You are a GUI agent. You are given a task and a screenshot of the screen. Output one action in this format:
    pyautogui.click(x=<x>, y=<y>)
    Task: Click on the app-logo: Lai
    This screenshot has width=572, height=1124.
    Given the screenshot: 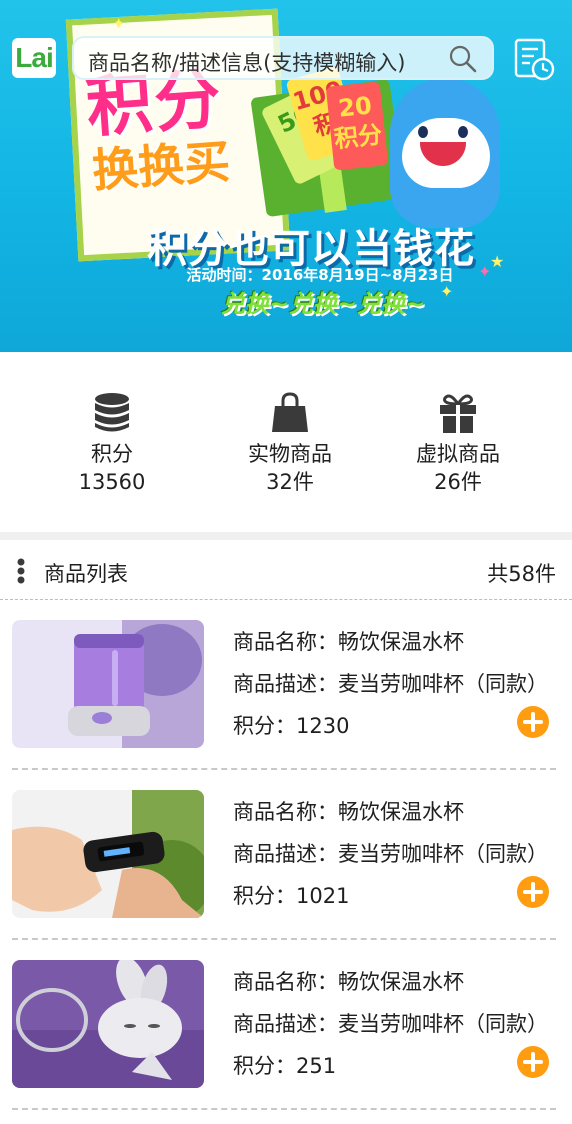 What is the action you would take?
    pyautogui.click(x=34, y=58)
    